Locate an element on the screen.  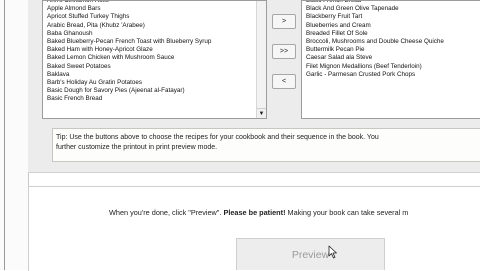
add-all-recipes-button: >> is located at coordinates (284, 51).